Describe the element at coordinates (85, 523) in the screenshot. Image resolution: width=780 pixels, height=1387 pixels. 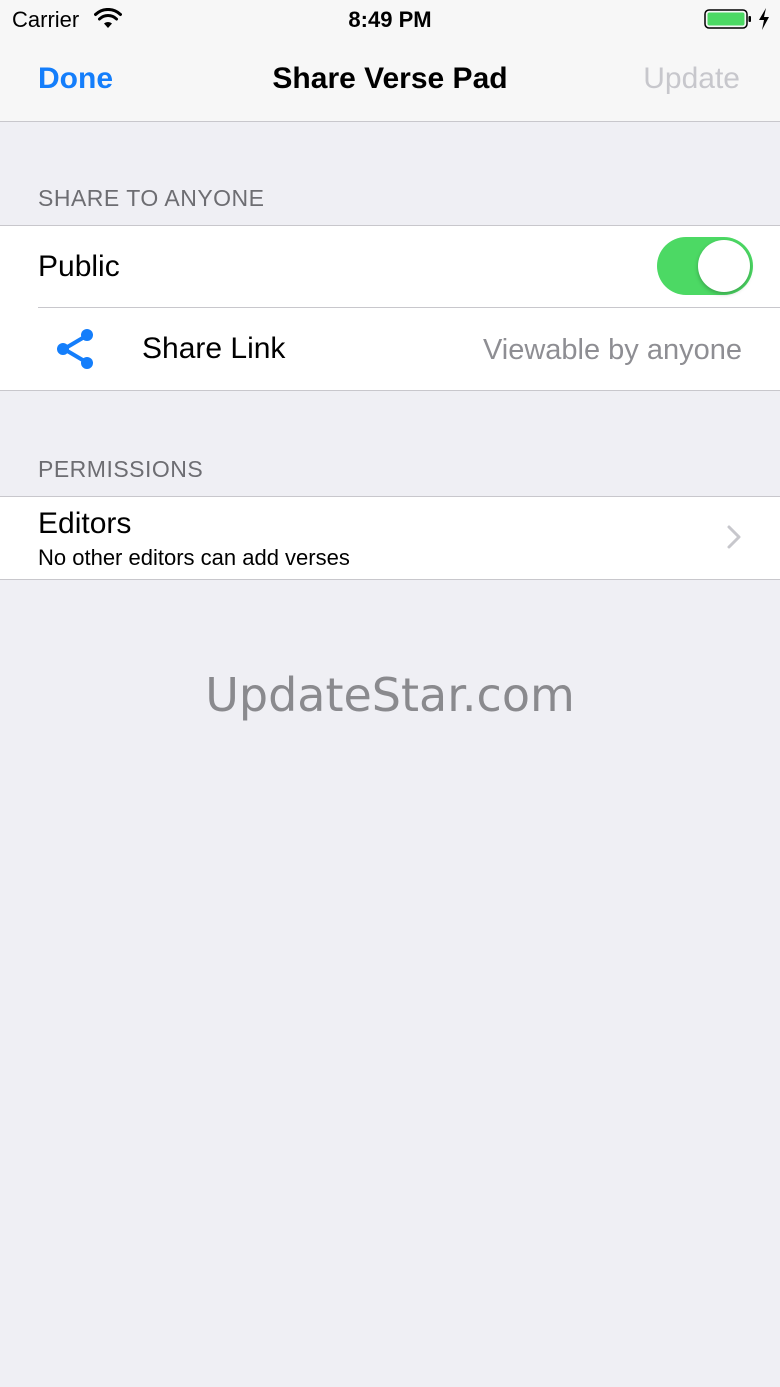
I see `editors-title: Editors` at that location.